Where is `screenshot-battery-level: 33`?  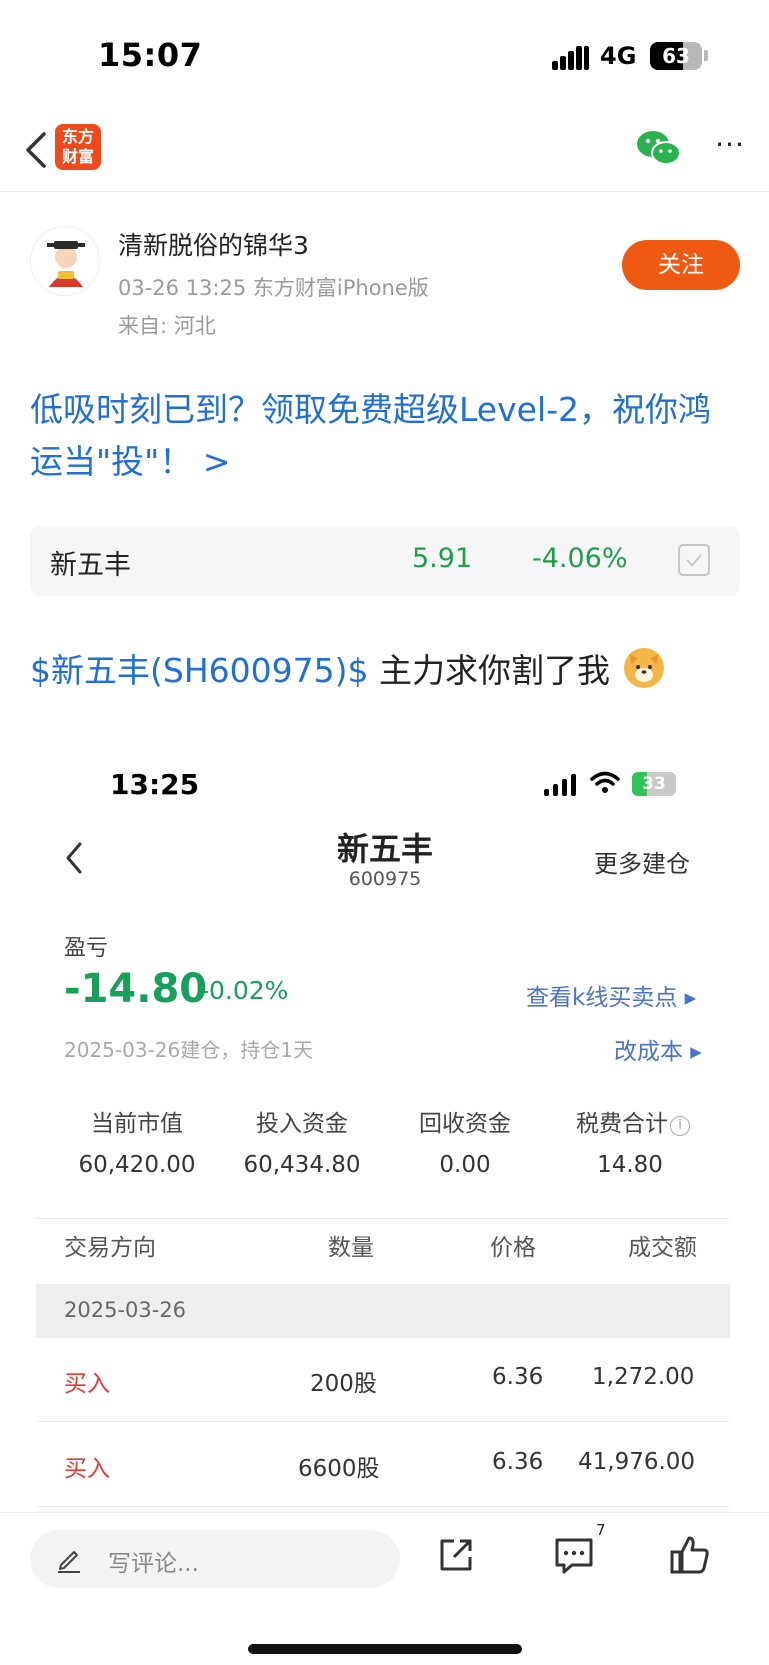 screenshot-battery-level: 33 is located at coordinates (654, 784).